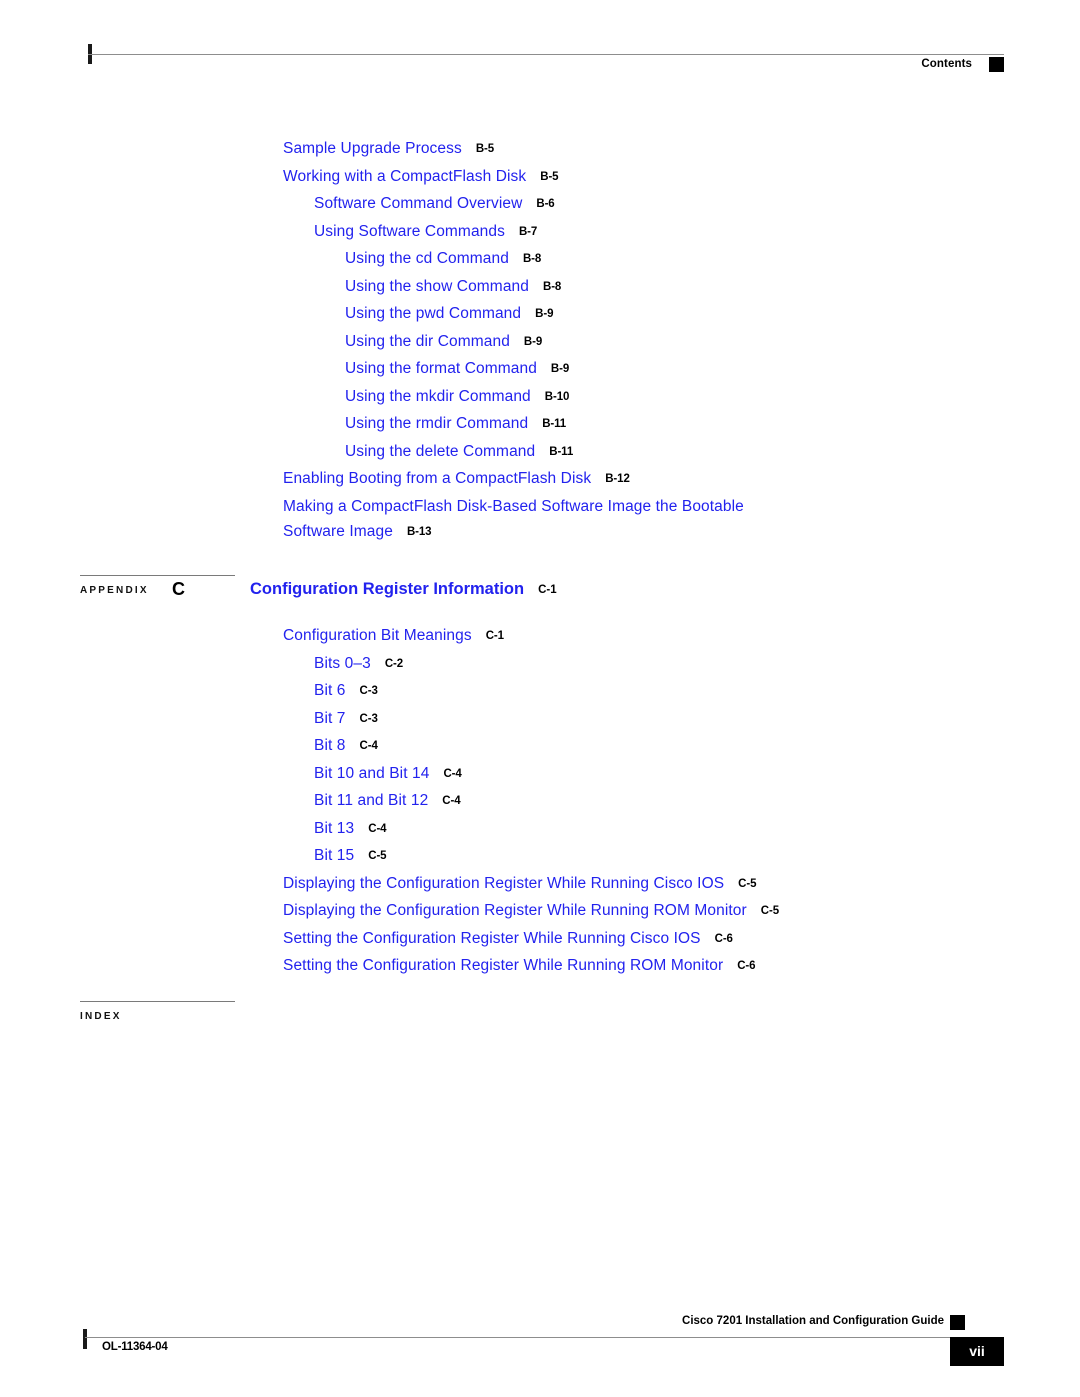  What do you see at coordinates (427, 258) in the screenshot?
I see `toc-entry-title: Using the cd Command` at bounding box center [427, 258].